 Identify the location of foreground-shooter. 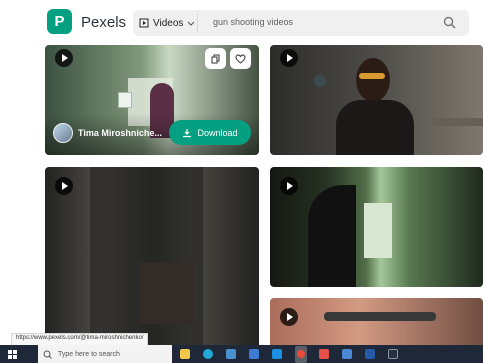
(332, 236).